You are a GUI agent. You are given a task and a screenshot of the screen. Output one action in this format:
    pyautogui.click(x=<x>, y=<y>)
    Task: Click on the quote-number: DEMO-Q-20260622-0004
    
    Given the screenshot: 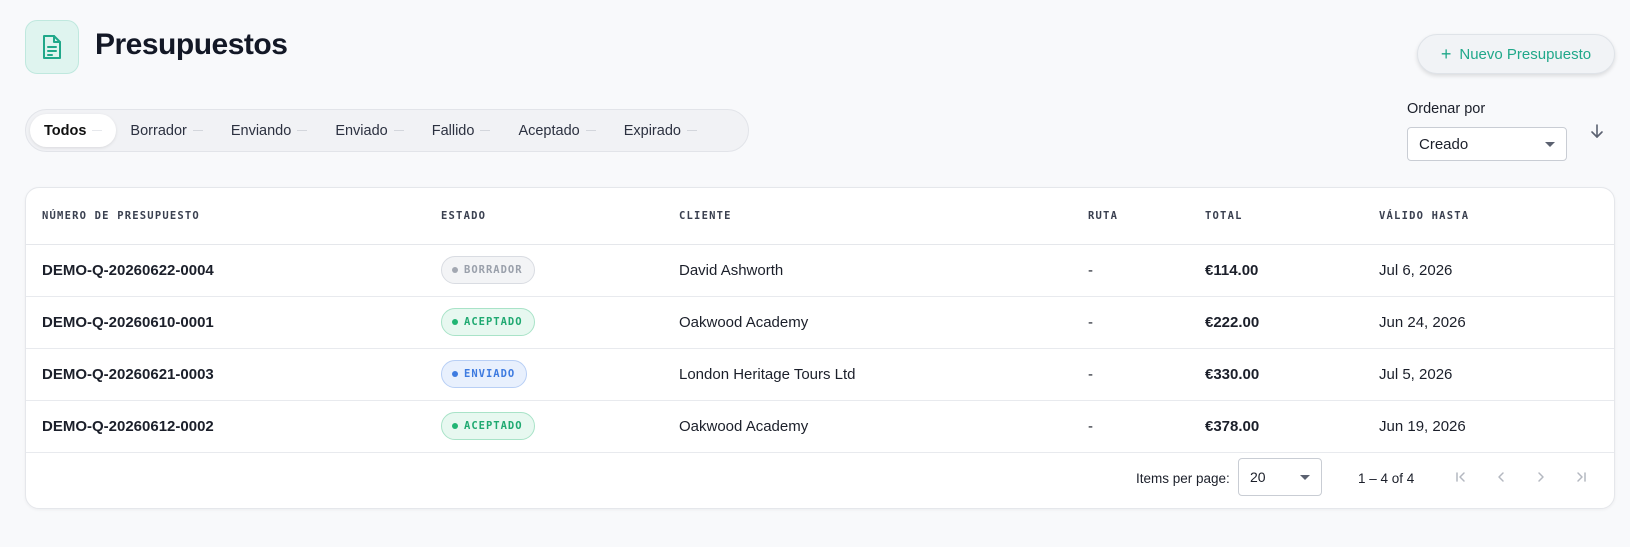 What is the action you would take?
    pyautogui.click(x=233, y=270)
    